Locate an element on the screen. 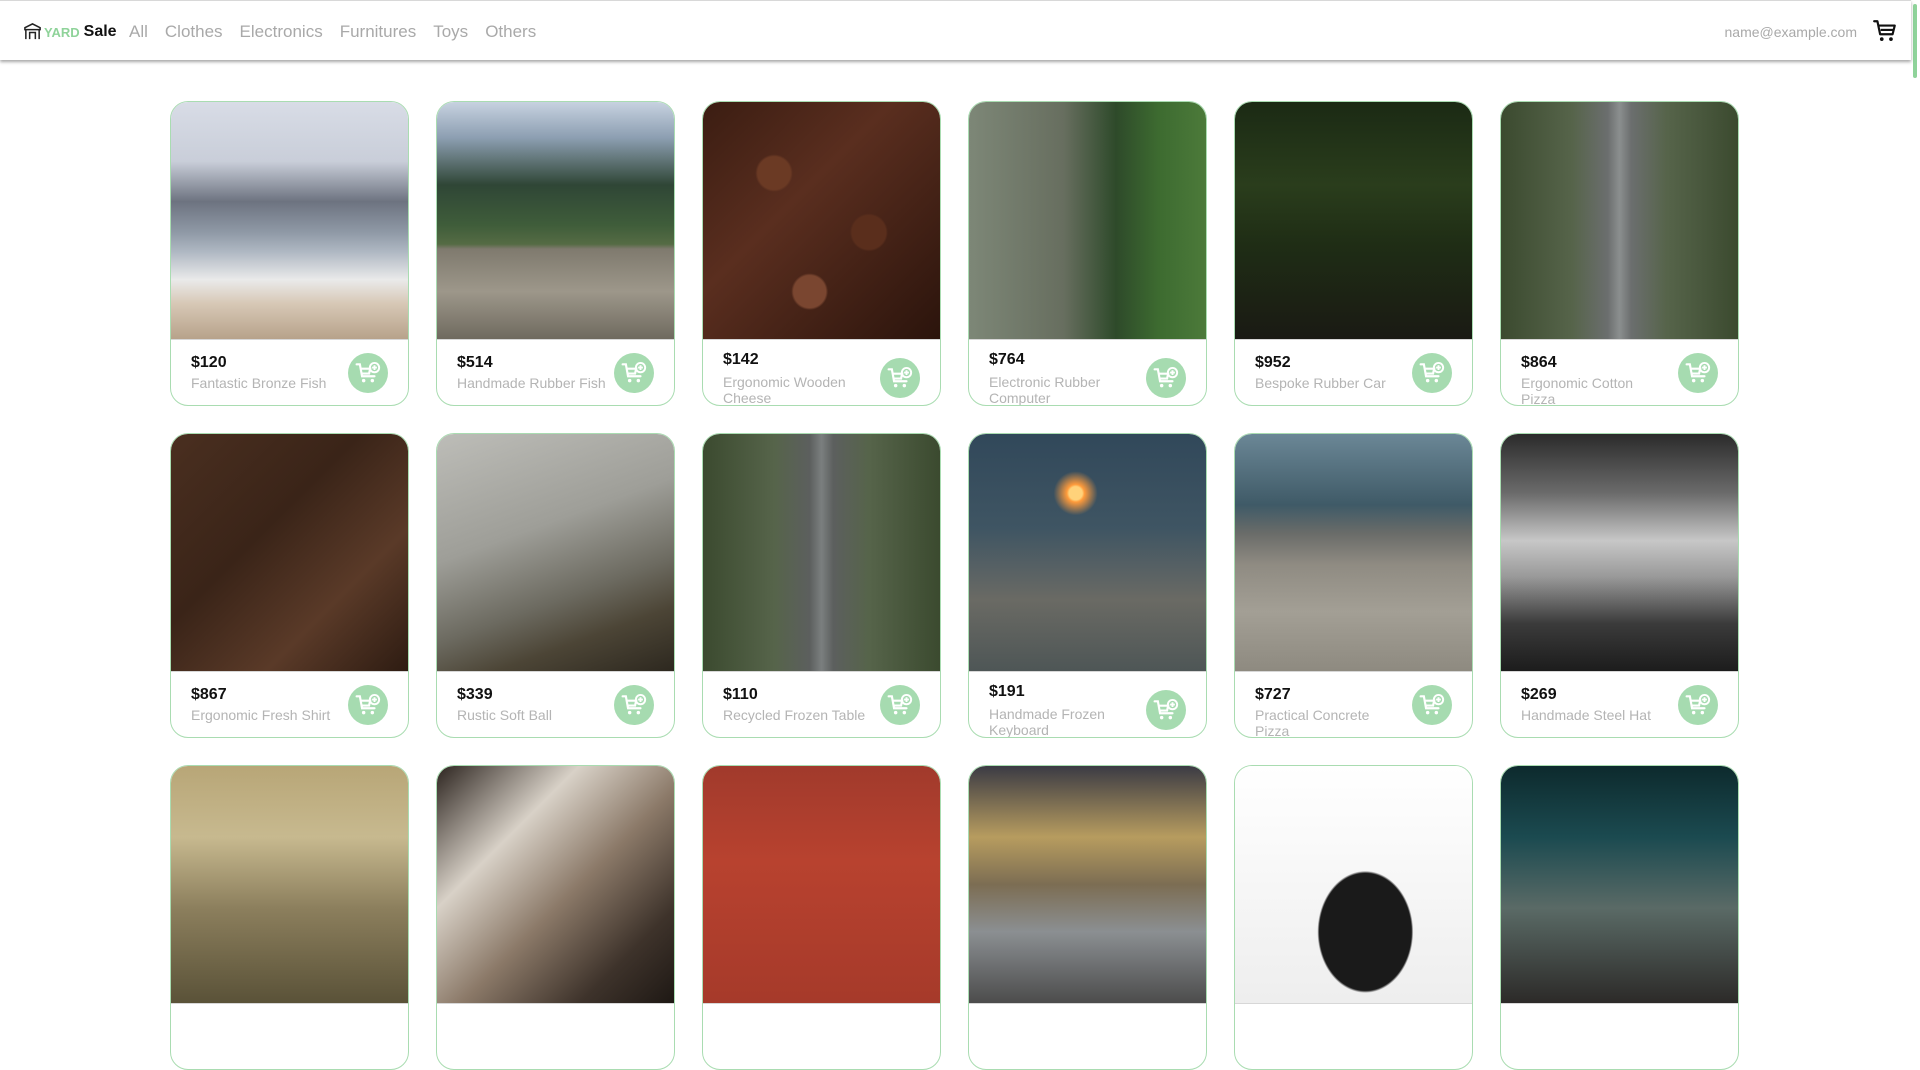 The image size is (1920, 1070). product-card: $191 Handmade Frozen Keyboard is located at coordinates (1087, 585).